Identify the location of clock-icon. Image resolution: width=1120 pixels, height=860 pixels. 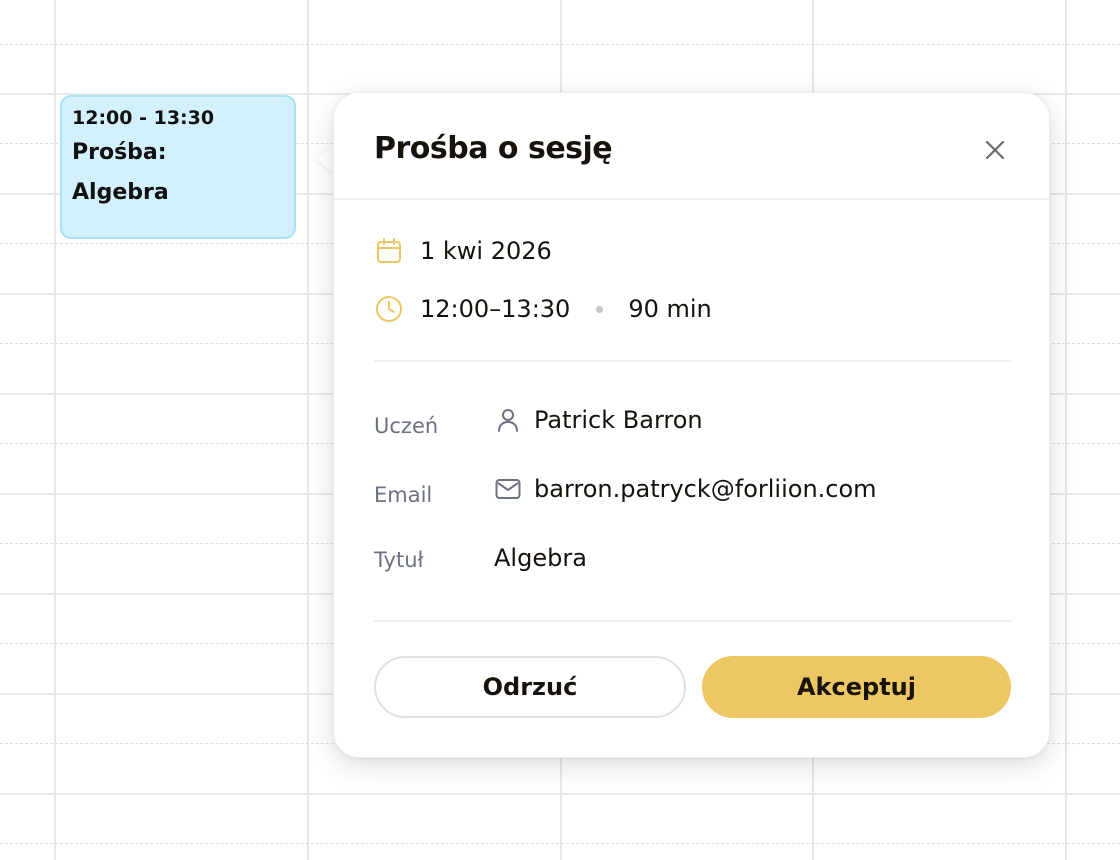
(389, 309).